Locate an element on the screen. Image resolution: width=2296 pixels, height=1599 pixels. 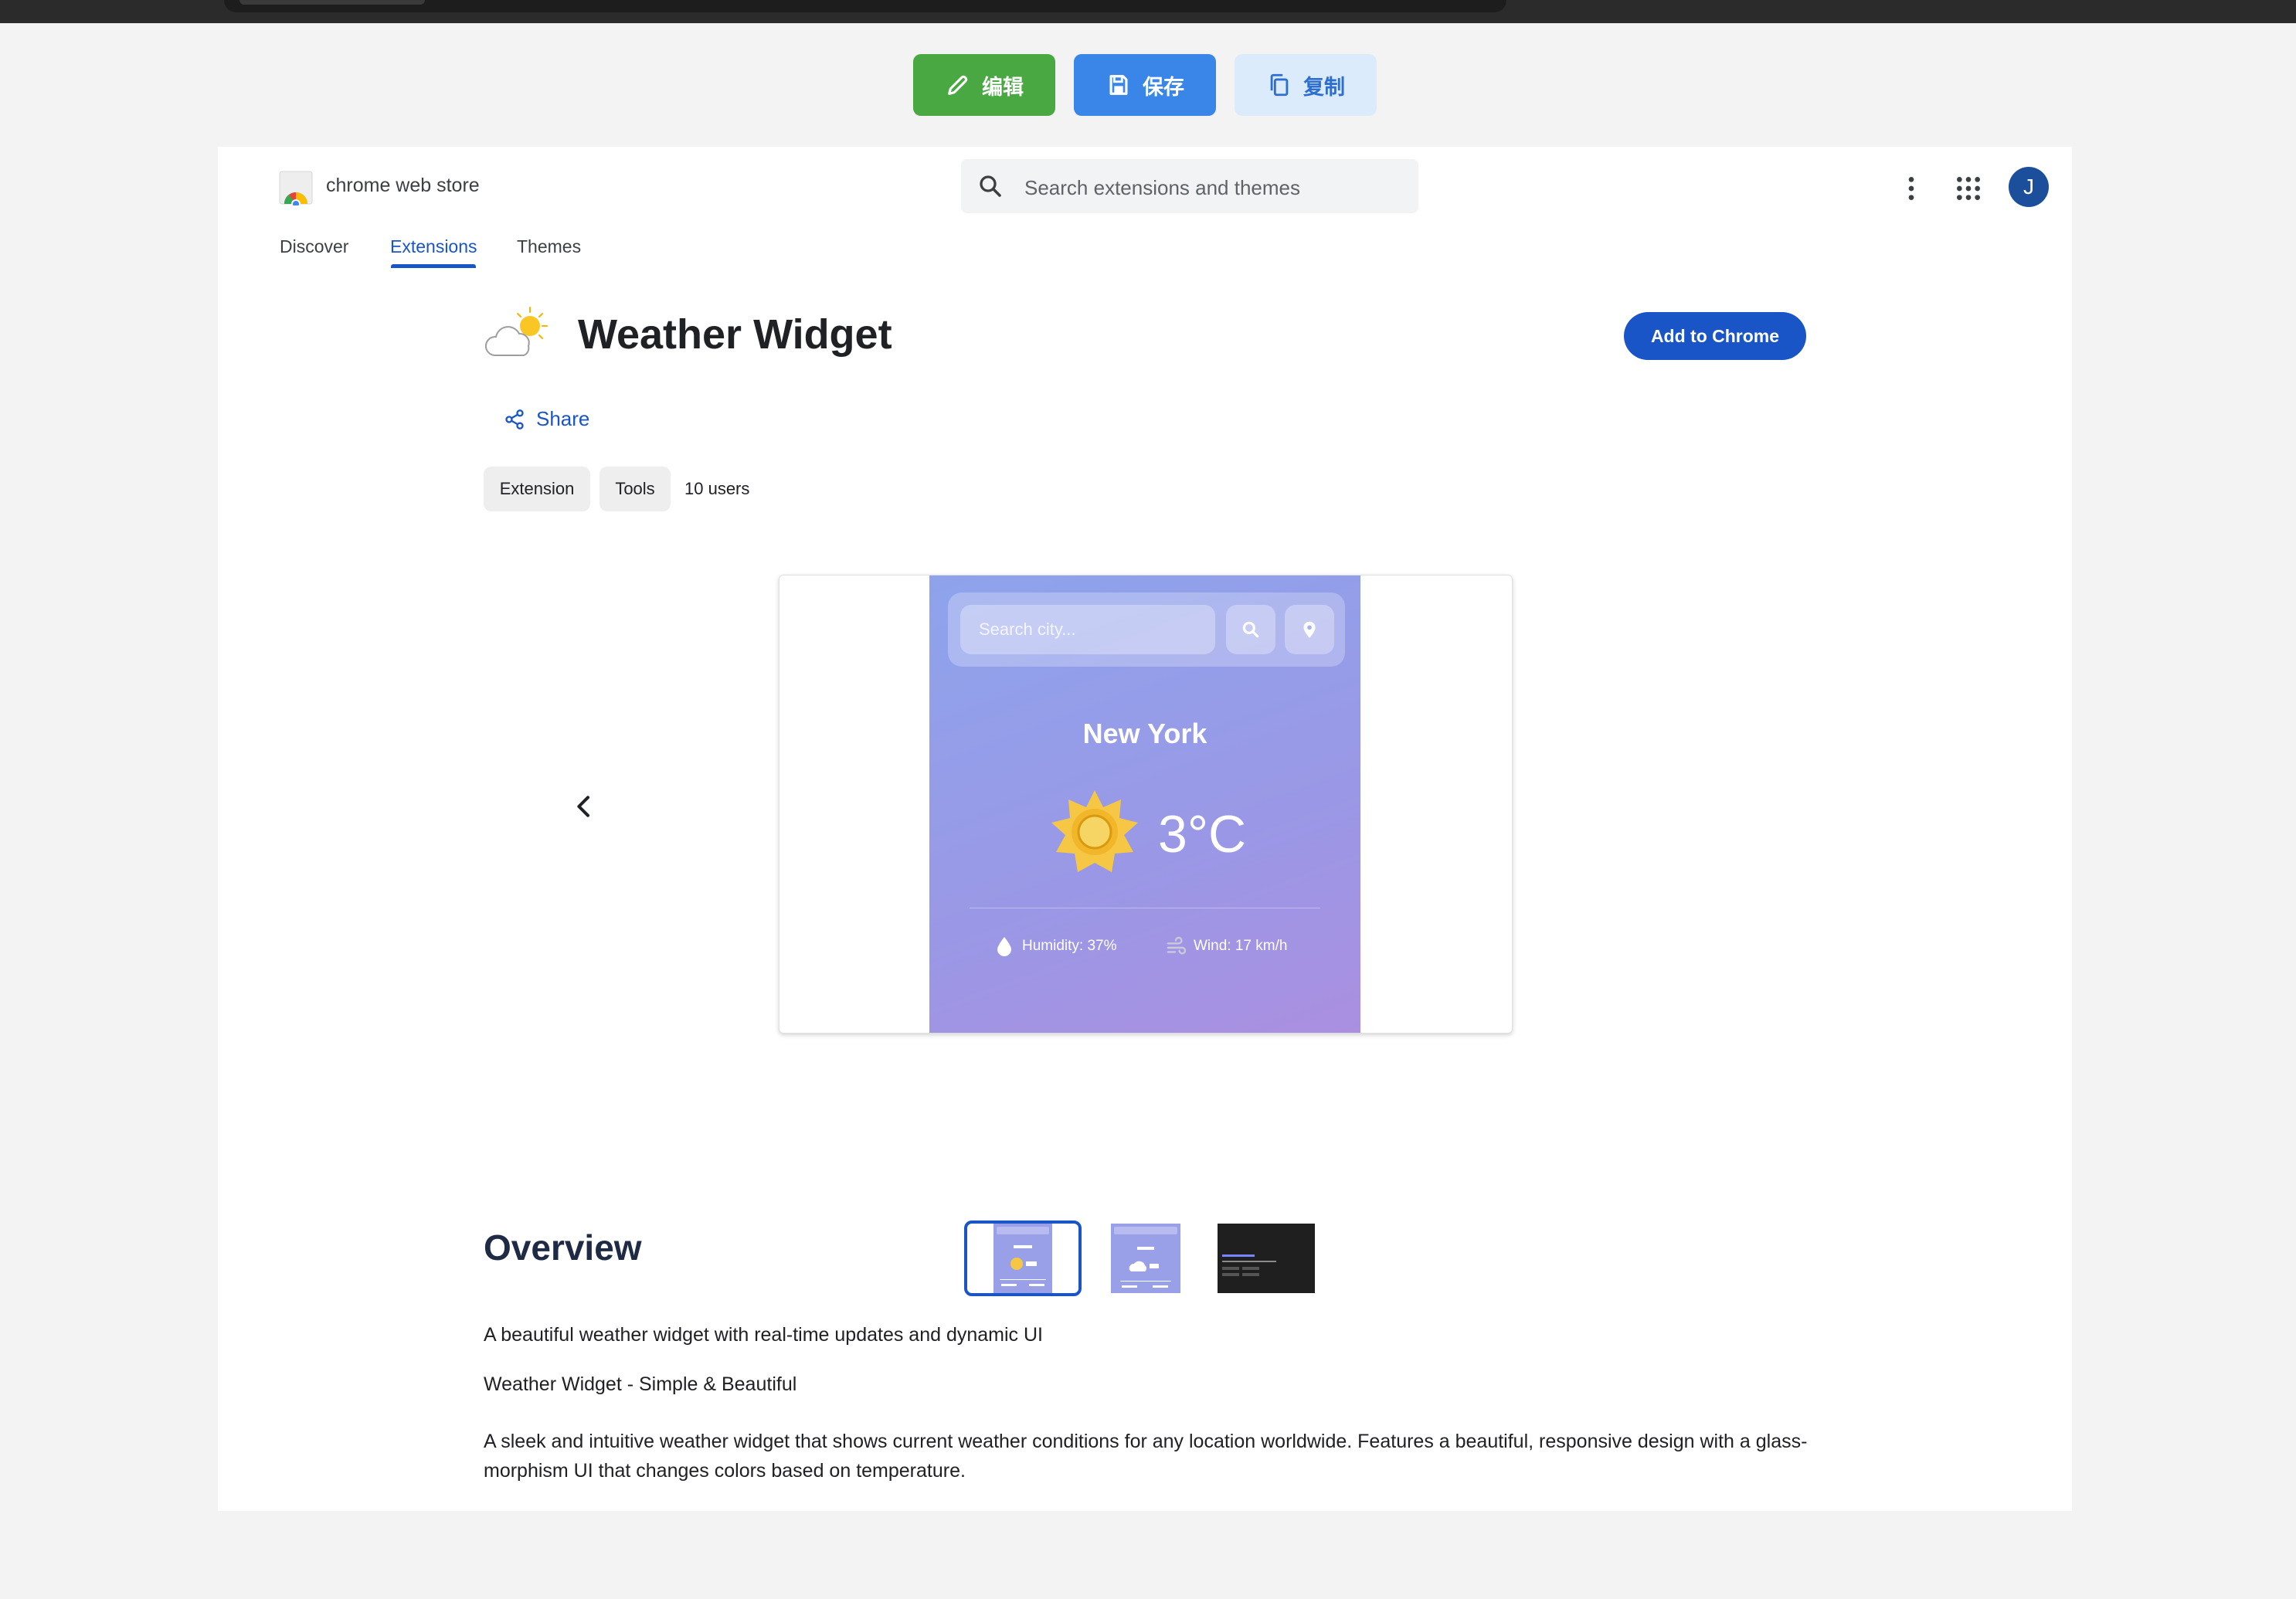
save-button: 保存 is located at coordinates (1145, 85).